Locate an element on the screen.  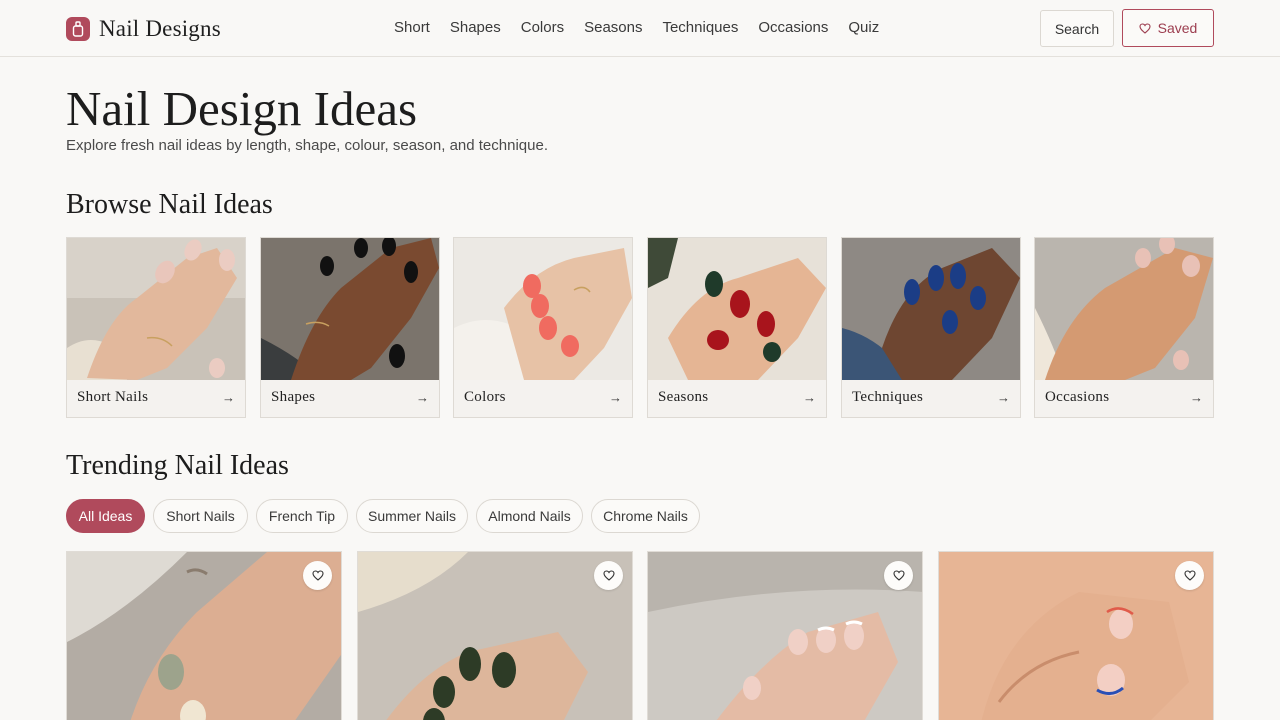
white-french-tip-nails-photo is located at coordinates (785, 636).